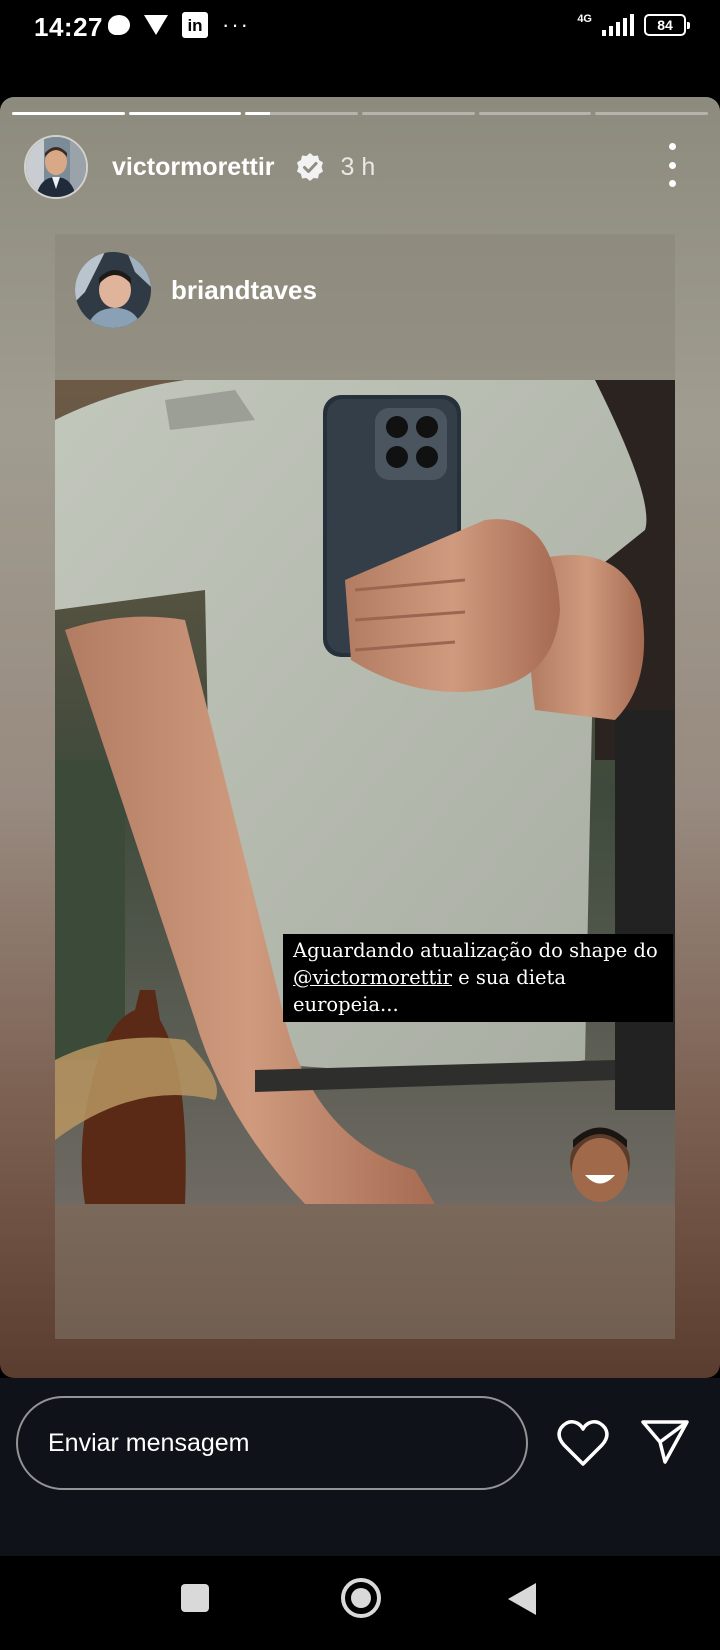  Describe the element at coordinates (156, 25) in the screenshot. I see `triangle-icon` at that location.